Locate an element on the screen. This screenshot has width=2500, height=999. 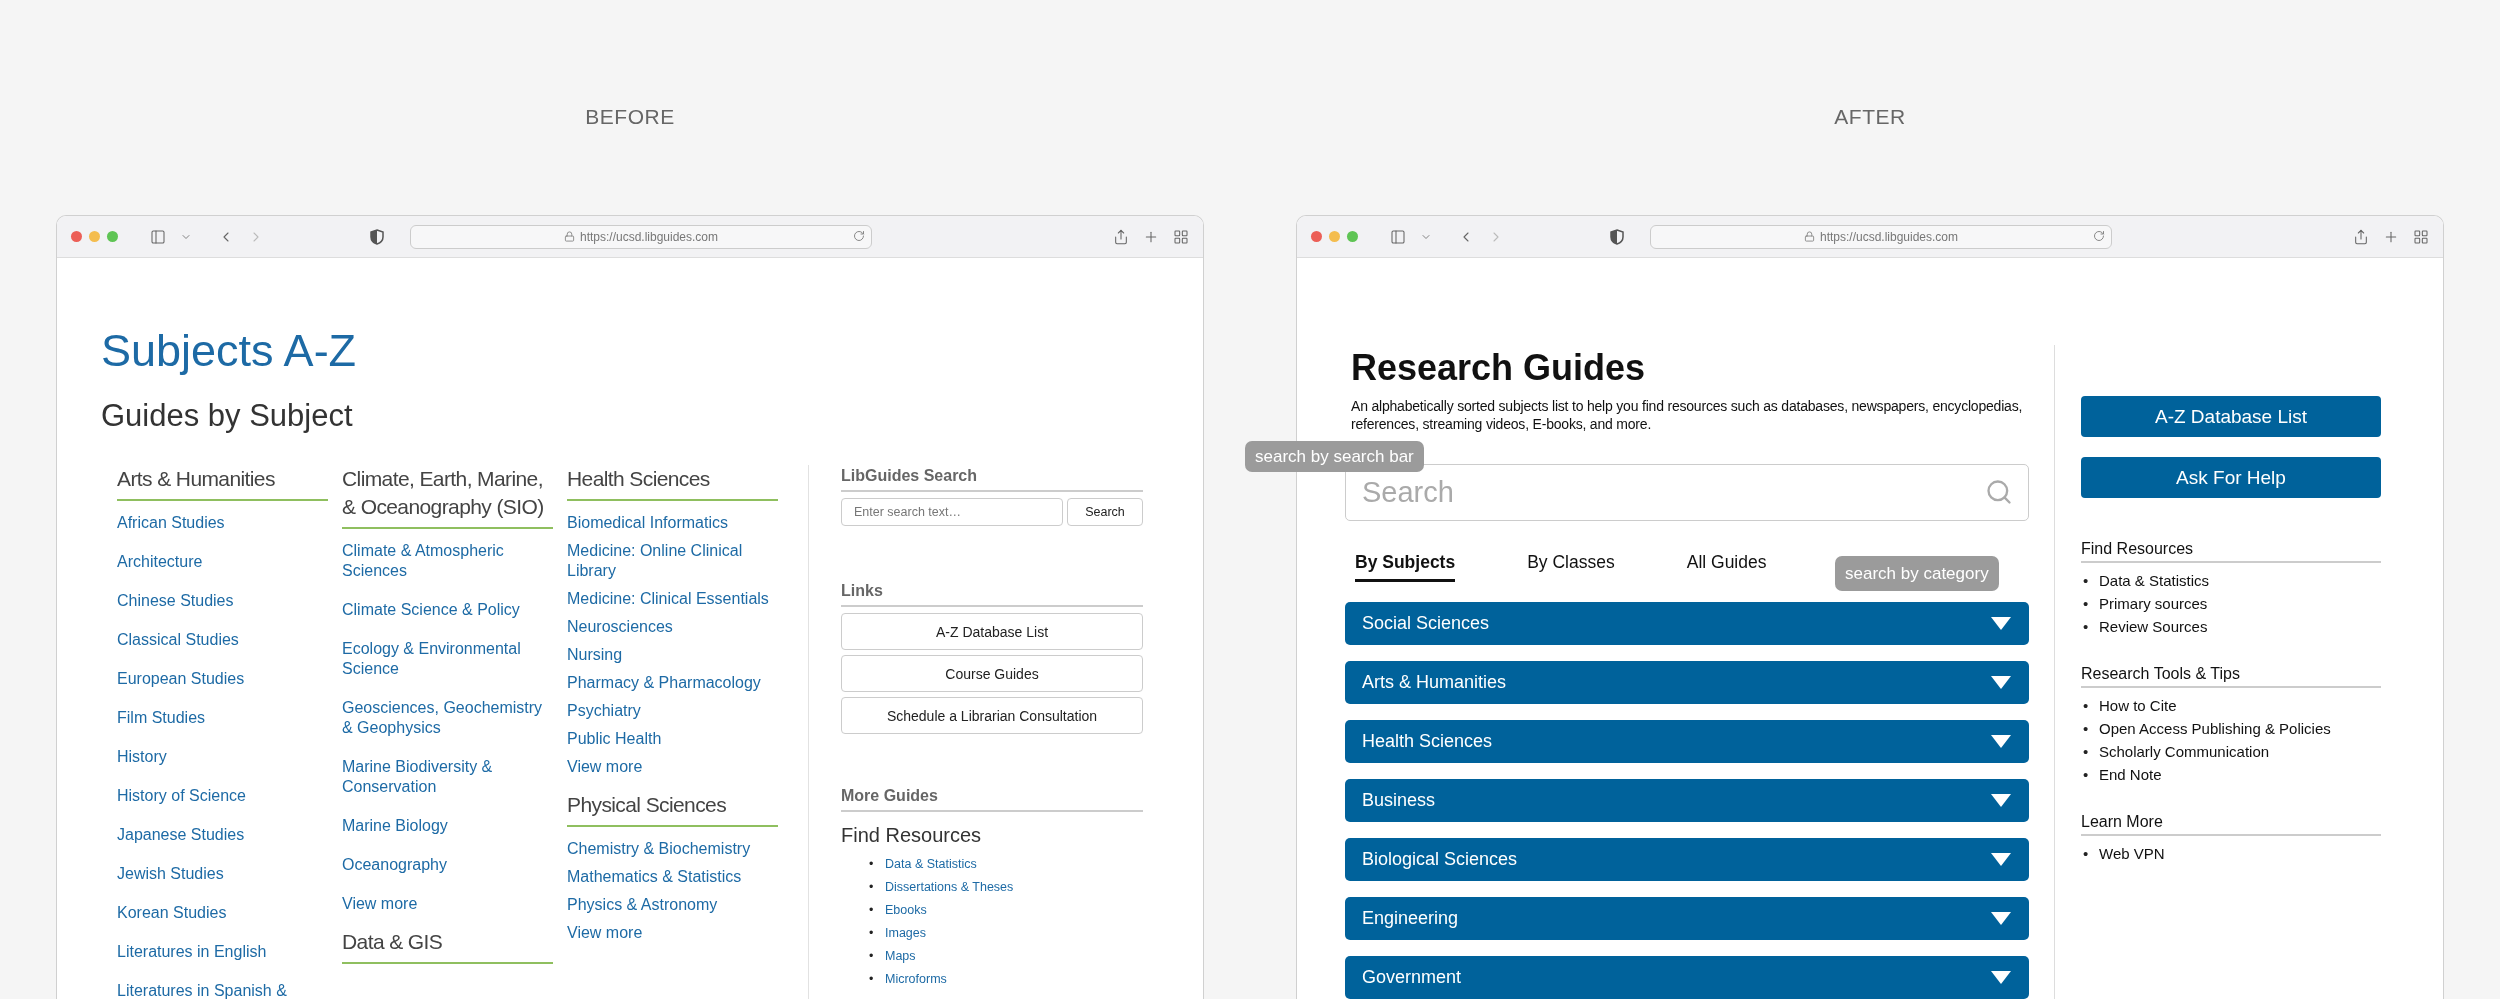
resource-link: Web VPN is located at coordinates (2132, 853).